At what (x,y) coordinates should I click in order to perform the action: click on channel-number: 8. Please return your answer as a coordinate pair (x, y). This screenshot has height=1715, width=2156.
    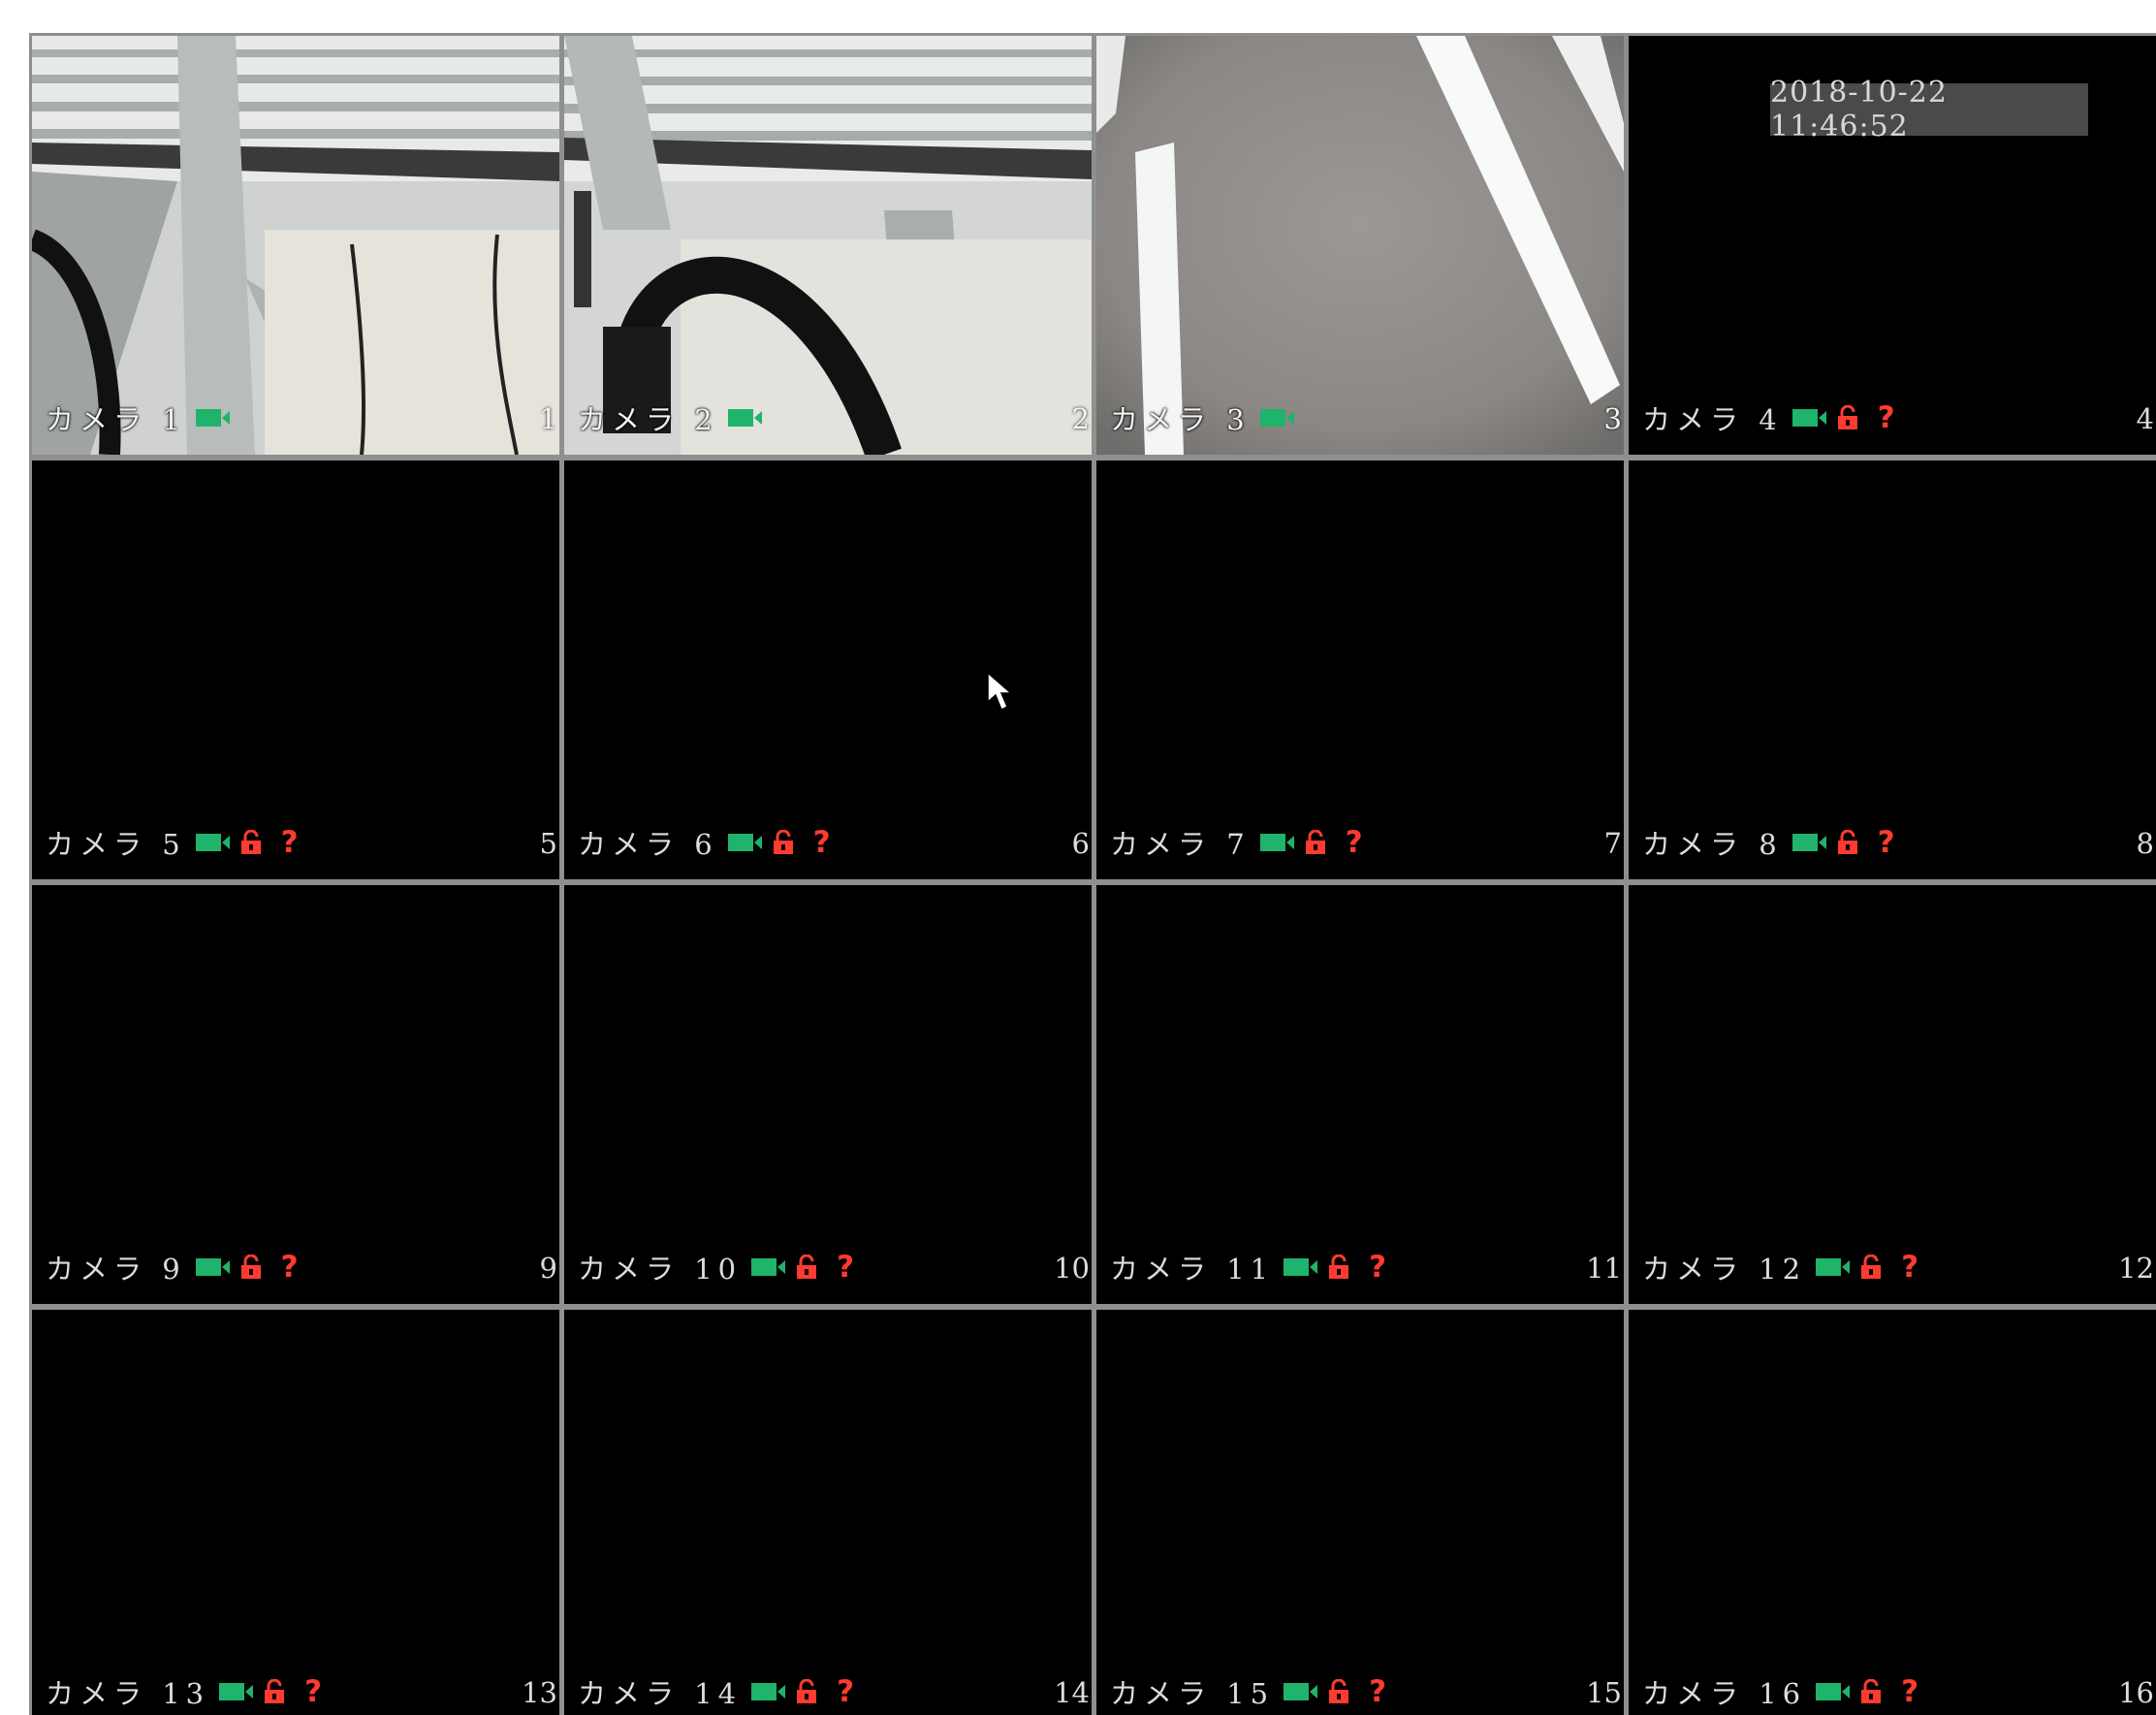
    Looking at the image, I should click on (2145, 843).